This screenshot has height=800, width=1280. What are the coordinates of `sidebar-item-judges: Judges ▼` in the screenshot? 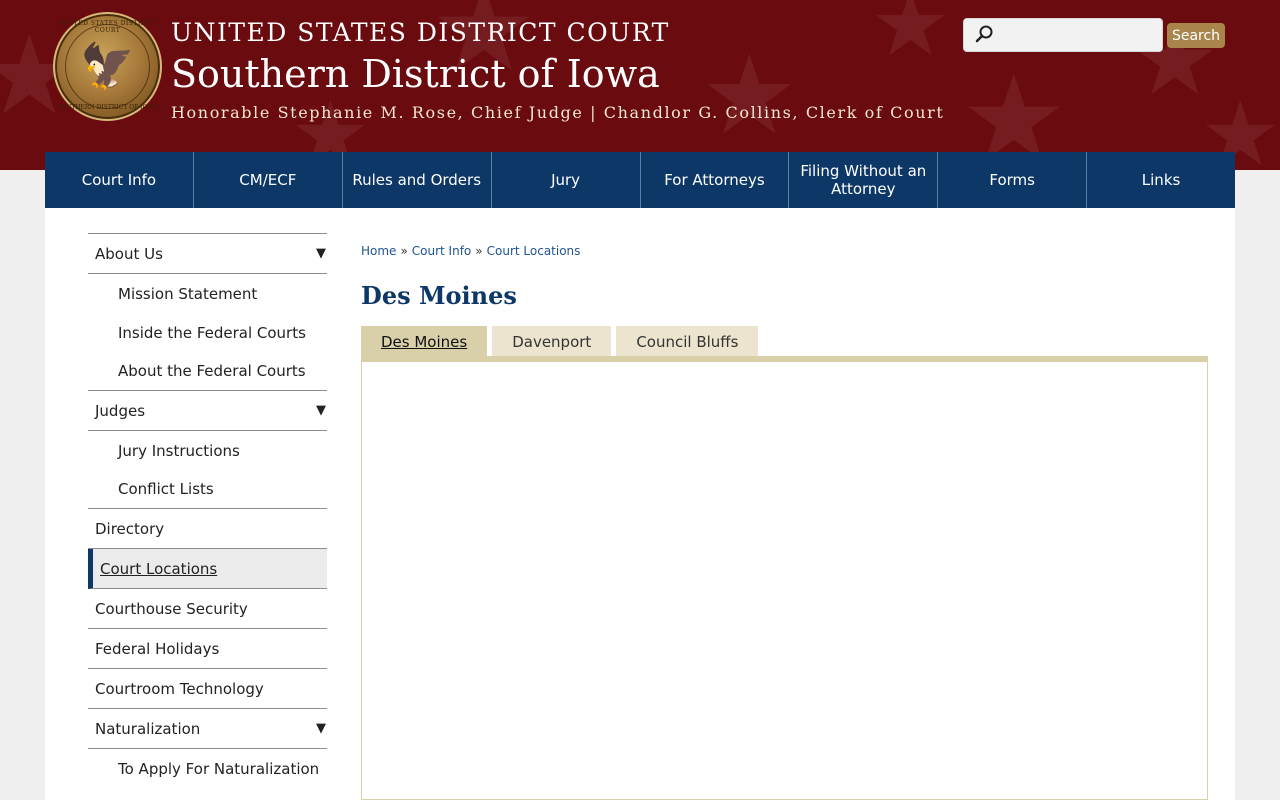 It's located at (207, 411).